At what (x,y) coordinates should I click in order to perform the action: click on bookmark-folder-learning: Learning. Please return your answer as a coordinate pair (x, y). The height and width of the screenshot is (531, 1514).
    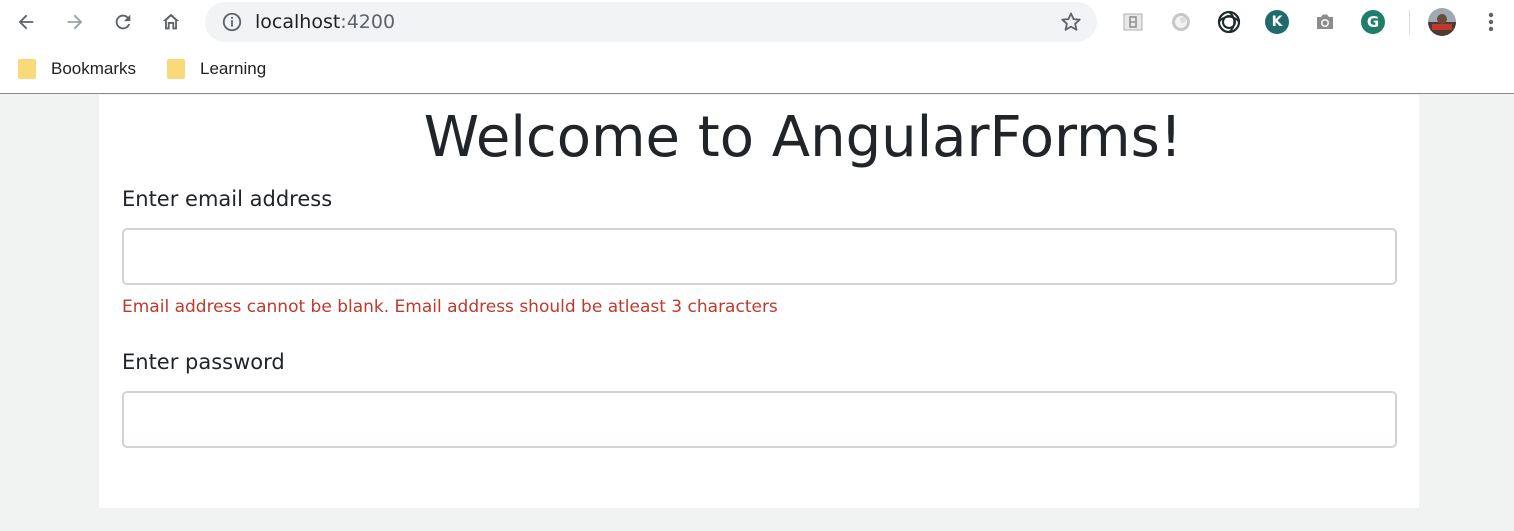
    Looking at the image, I should click on (216, 69).